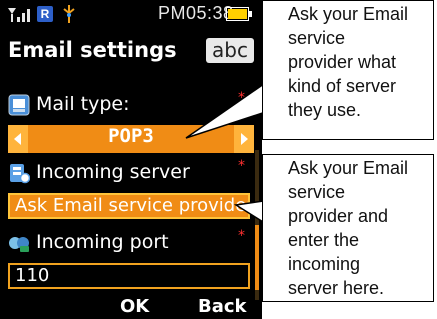  I want to click on status-bar: R PM05:38, so click(131, 13).